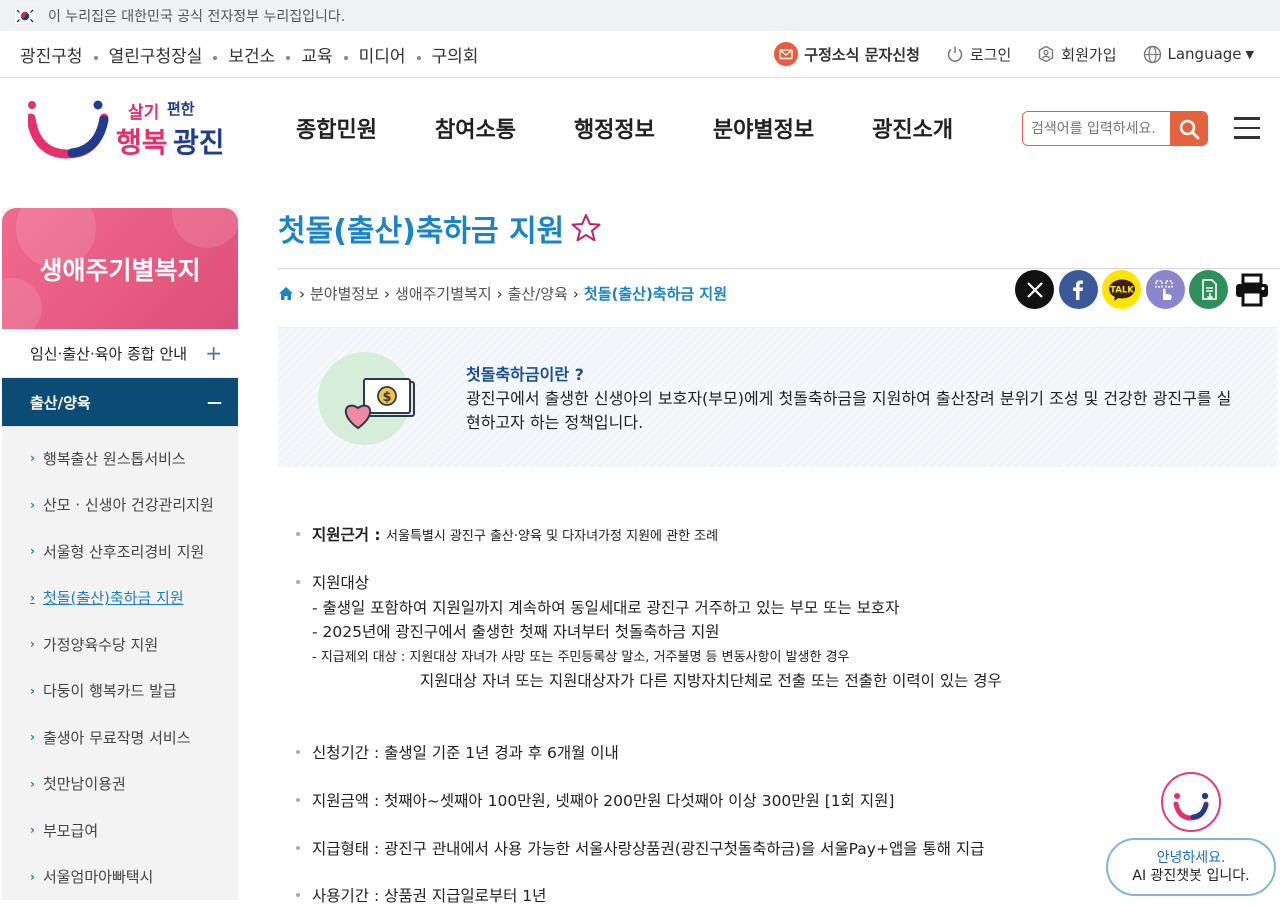 The height and width of the screenshot is (906, 1280). Describe the element at coordinates (1191, 858) in the screenshot. I see `chatbot-greeting: 안녕하세요.` at that location.